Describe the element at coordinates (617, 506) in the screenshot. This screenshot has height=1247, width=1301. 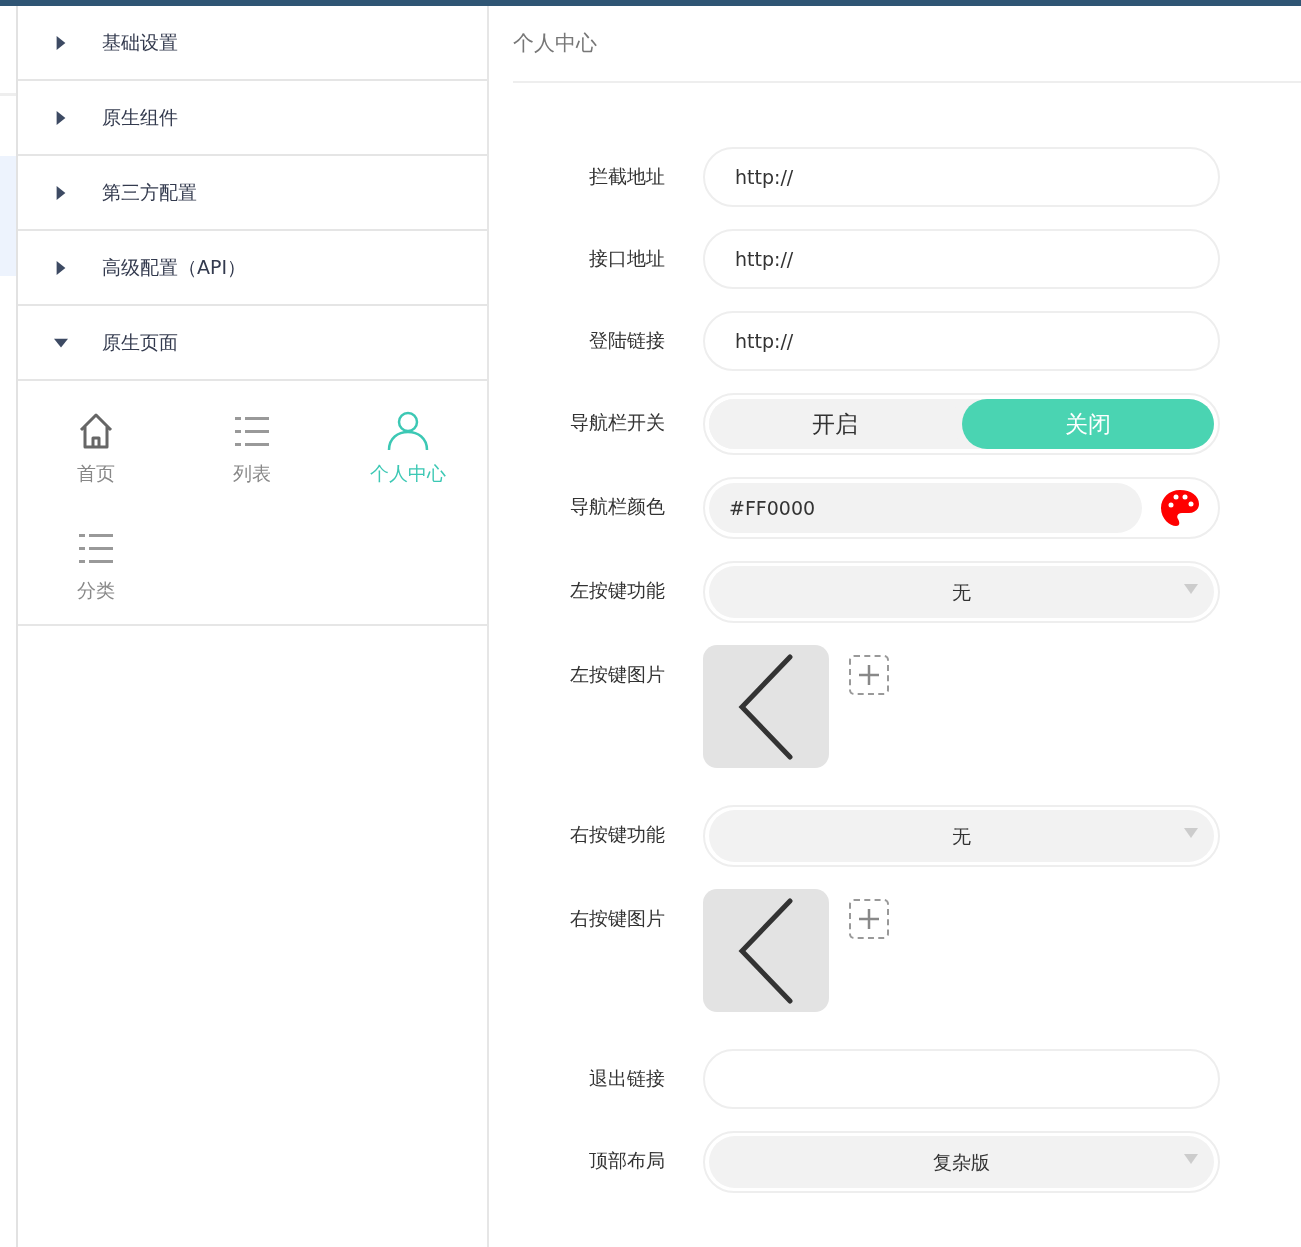
I see `field-label: 导航栏颜色` at that location.